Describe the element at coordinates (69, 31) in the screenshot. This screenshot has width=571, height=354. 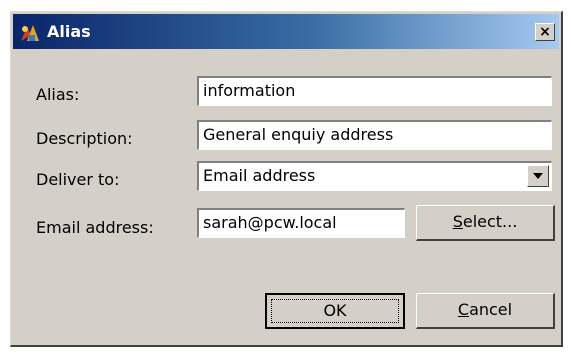
I see `window-title: Alias` at that location.